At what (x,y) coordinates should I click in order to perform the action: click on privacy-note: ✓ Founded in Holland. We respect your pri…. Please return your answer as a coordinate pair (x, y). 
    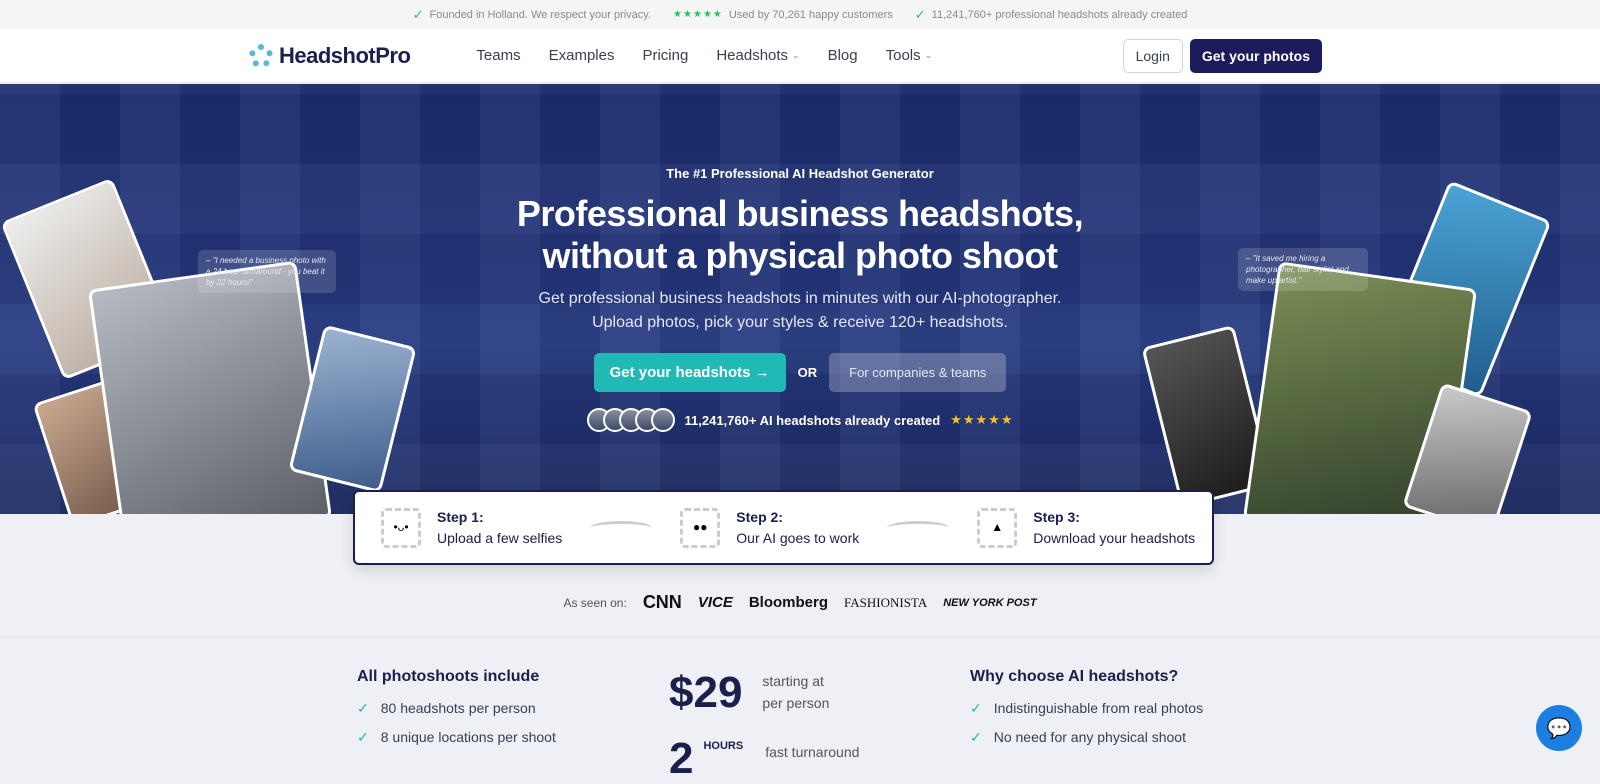
    Looking at the image, I should click on (532, 15).